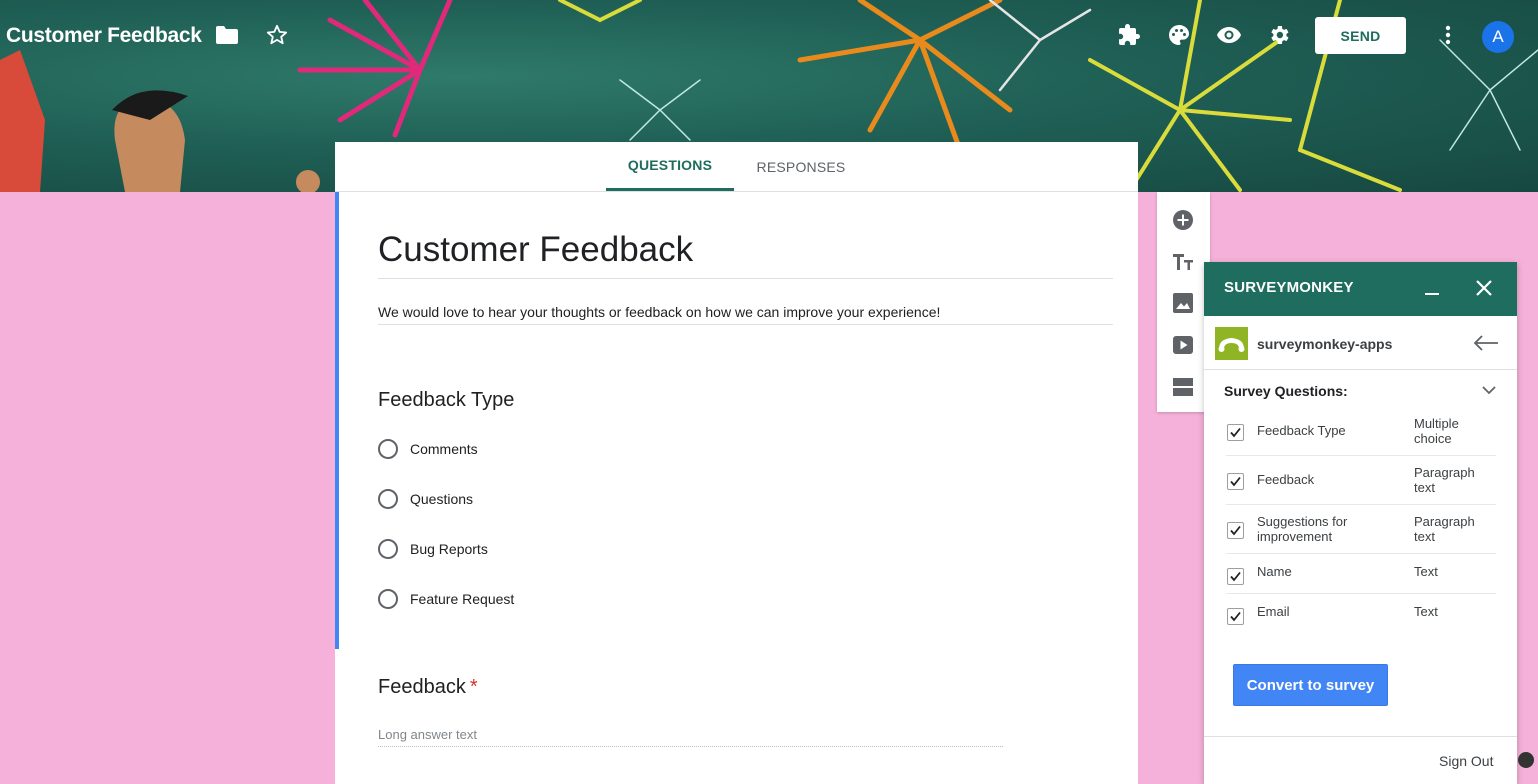  Describe the element at coordinates (104, 36) in the screenshot. I see `document-title: Customer Feedback` at that location.